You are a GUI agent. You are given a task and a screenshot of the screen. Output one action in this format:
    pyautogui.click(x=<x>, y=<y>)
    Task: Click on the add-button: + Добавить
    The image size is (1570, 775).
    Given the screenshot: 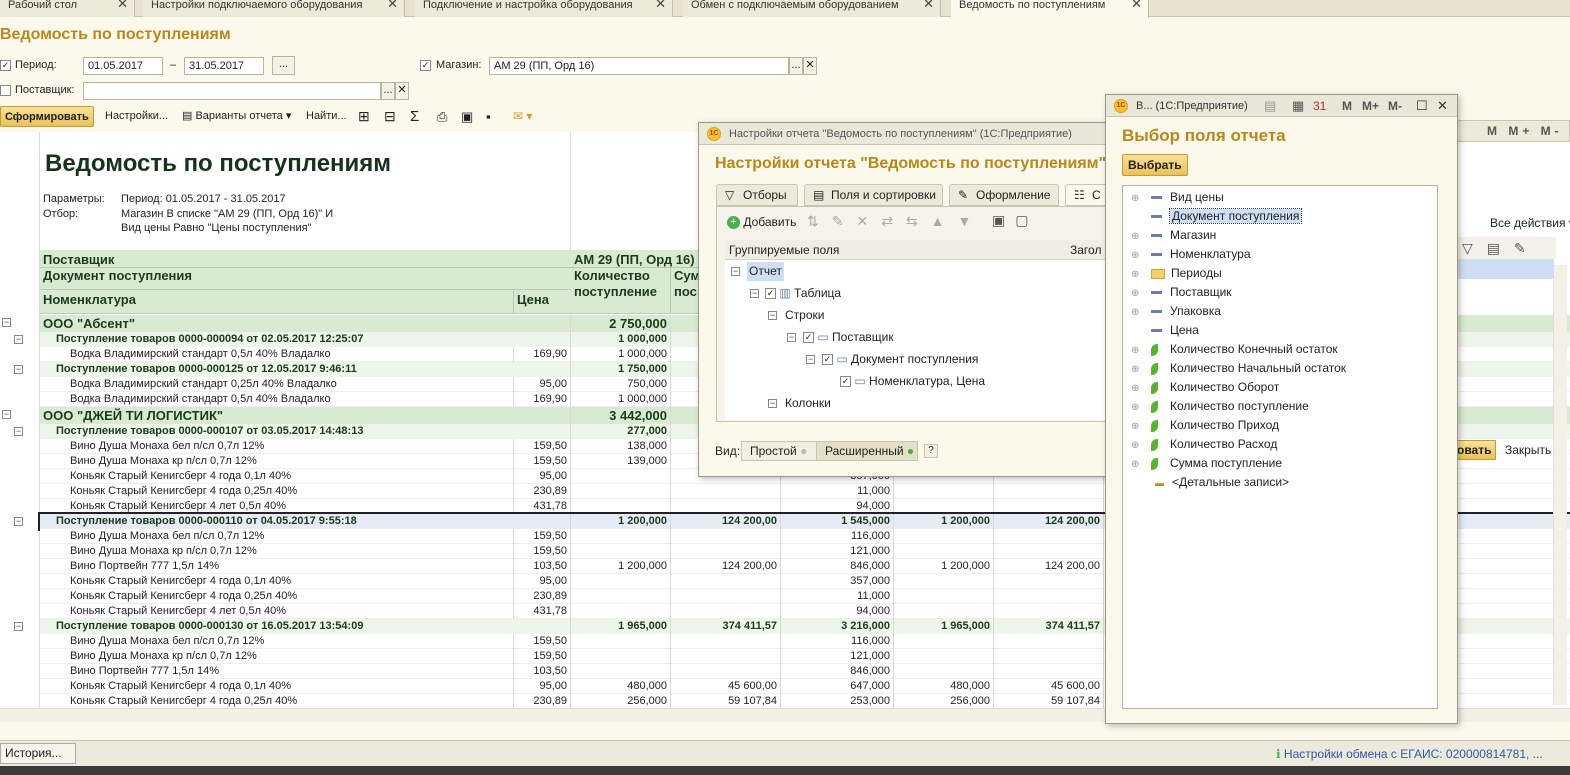 What is the action you would take?
    pyautogui.click(x=761, y=222)
    